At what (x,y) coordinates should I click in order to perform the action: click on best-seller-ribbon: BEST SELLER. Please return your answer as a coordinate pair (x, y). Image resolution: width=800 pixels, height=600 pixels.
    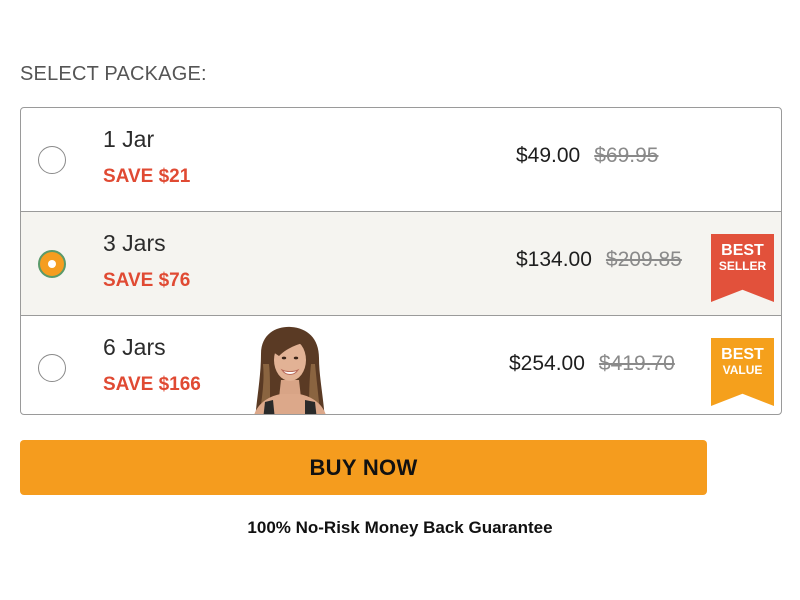
    Looking at the image, I should click on (742, 268).